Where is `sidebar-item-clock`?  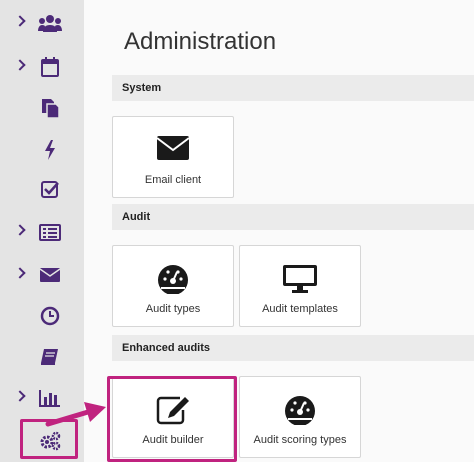 sidebar-item-clock is located at coordinates (42, 316).